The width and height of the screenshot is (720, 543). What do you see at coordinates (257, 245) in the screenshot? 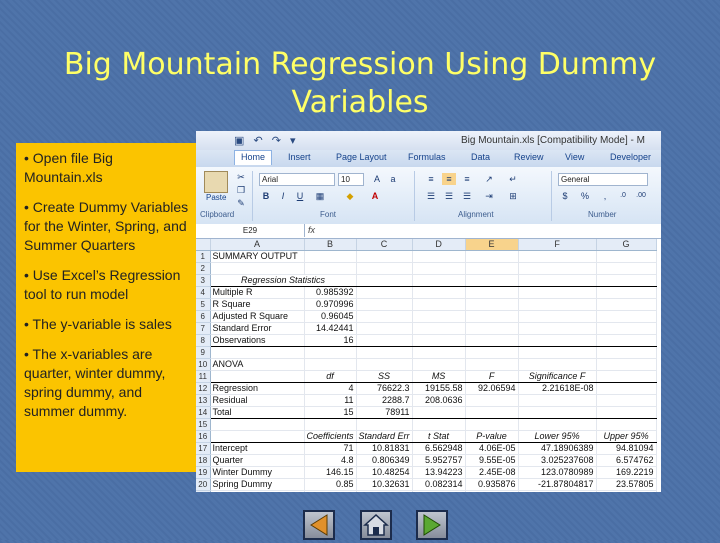
I see `column-header: A` at bounding box center [257, 245].